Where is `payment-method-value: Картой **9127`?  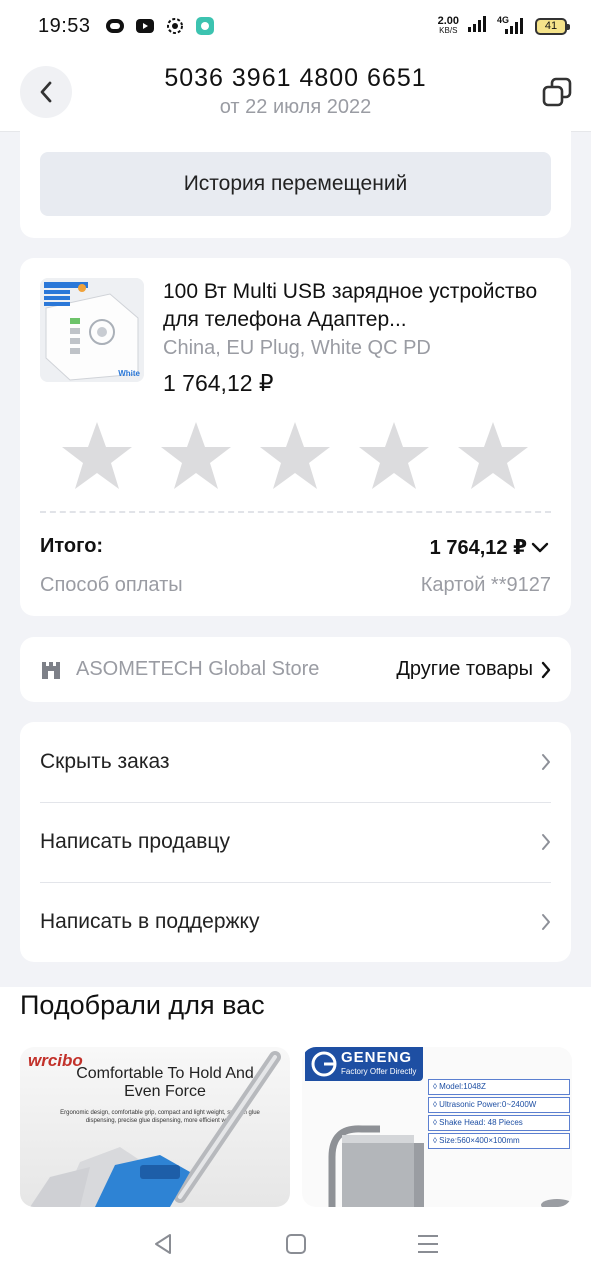
payment-method-value: Картой **9127 is located at coordinates (485, 585).